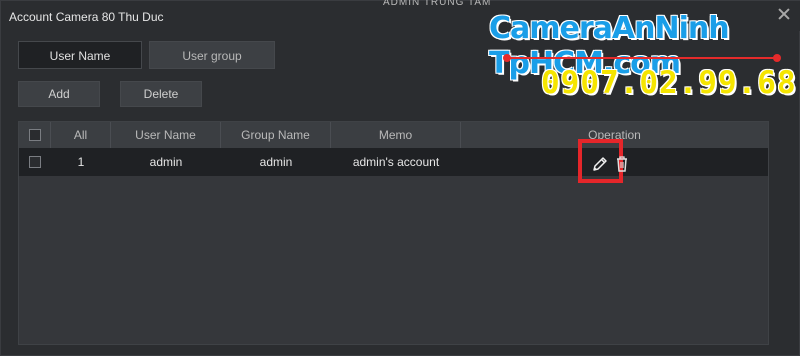  What do you see at coordinates (80, 55) in the screenshot?
I see `tab-user-name: User Name` at bounding box center [80, 55].